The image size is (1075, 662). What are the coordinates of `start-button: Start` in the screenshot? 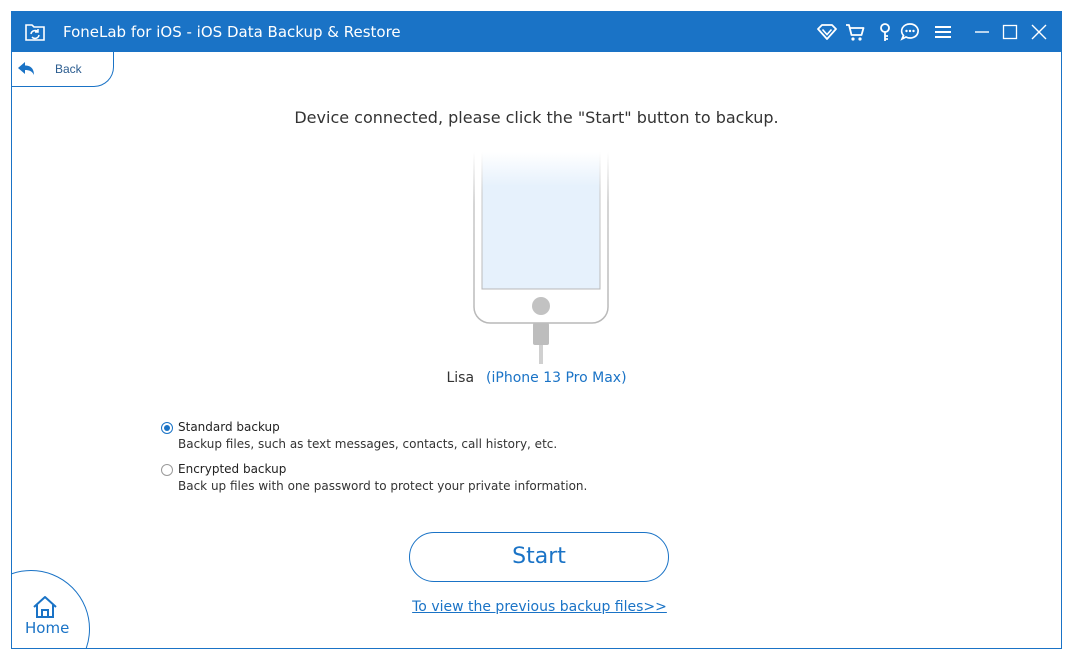 It's located at (539, 557).